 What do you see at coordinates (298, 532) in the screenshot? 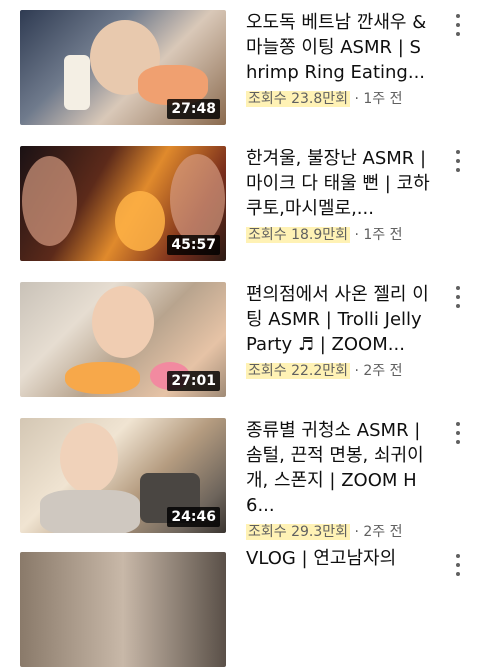
I see `view-count: 조회수 29.3만회` at bounding box center [298, 532].